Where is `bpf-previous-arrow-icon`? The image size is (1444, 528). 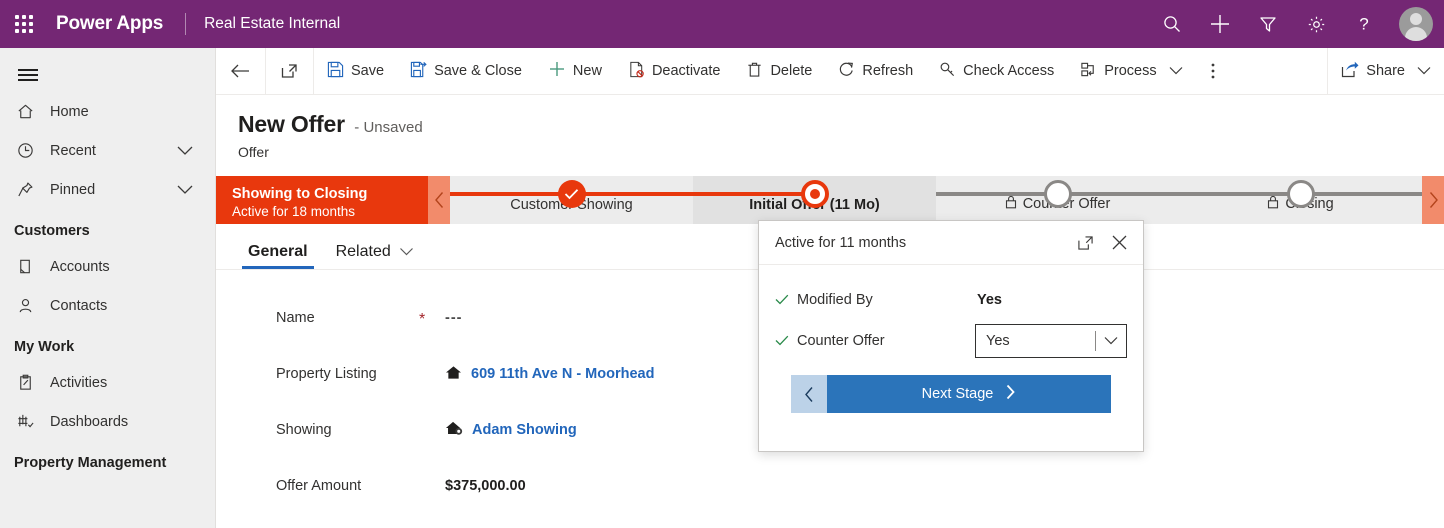 bpf-previous-arrow-icon is located at coordinates (439, 200).